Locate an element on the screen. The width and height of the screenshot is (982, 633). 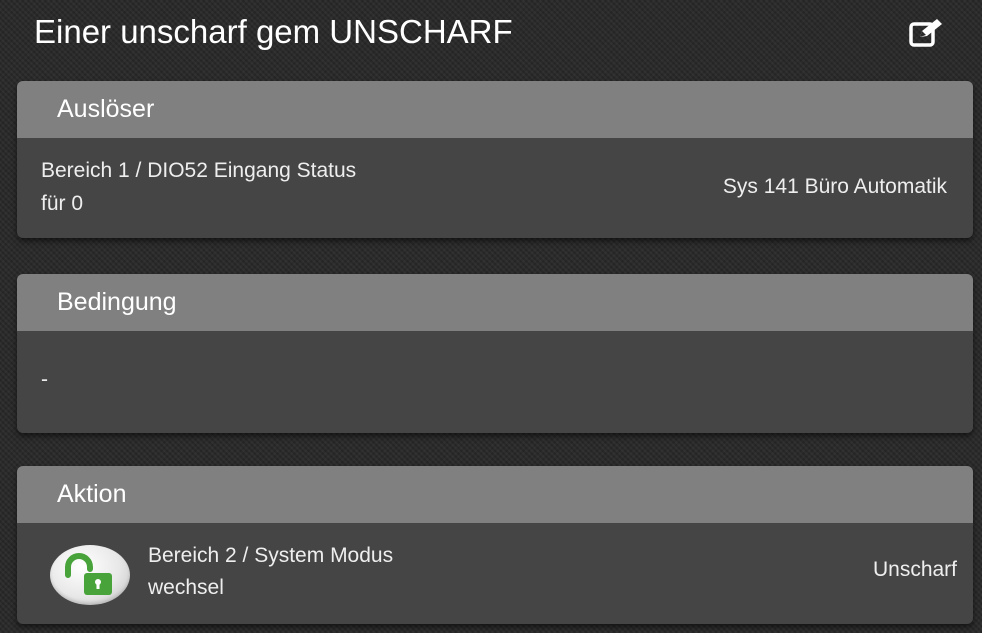
action-card-title: Aktion is located at coordinates (495, 494).